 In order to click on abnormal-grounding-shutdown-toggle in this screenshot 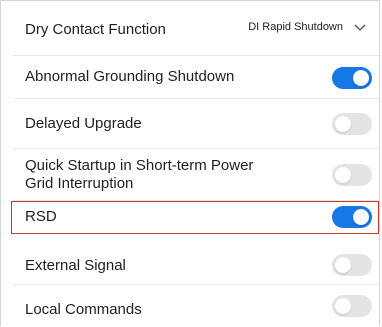, I will do `click(352, 78)`.